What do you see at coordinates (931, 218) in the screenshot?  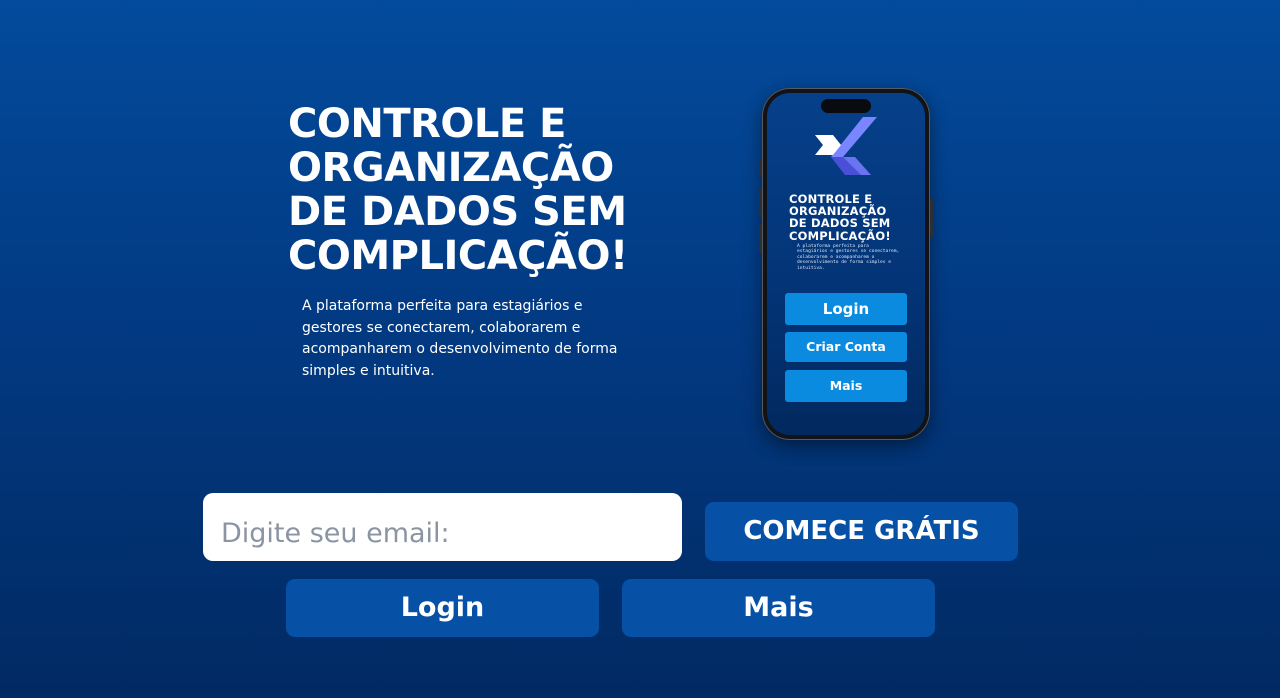 I see `phone-power-button` at bounding box center [931, 218].